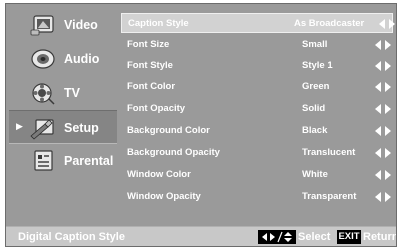 This screenshot has height=251, width=401. What do you see at coordinates (63, 161) in the screenshot?
I see `sidebar-item-parental: Parental` at bounding box center [63, 161].